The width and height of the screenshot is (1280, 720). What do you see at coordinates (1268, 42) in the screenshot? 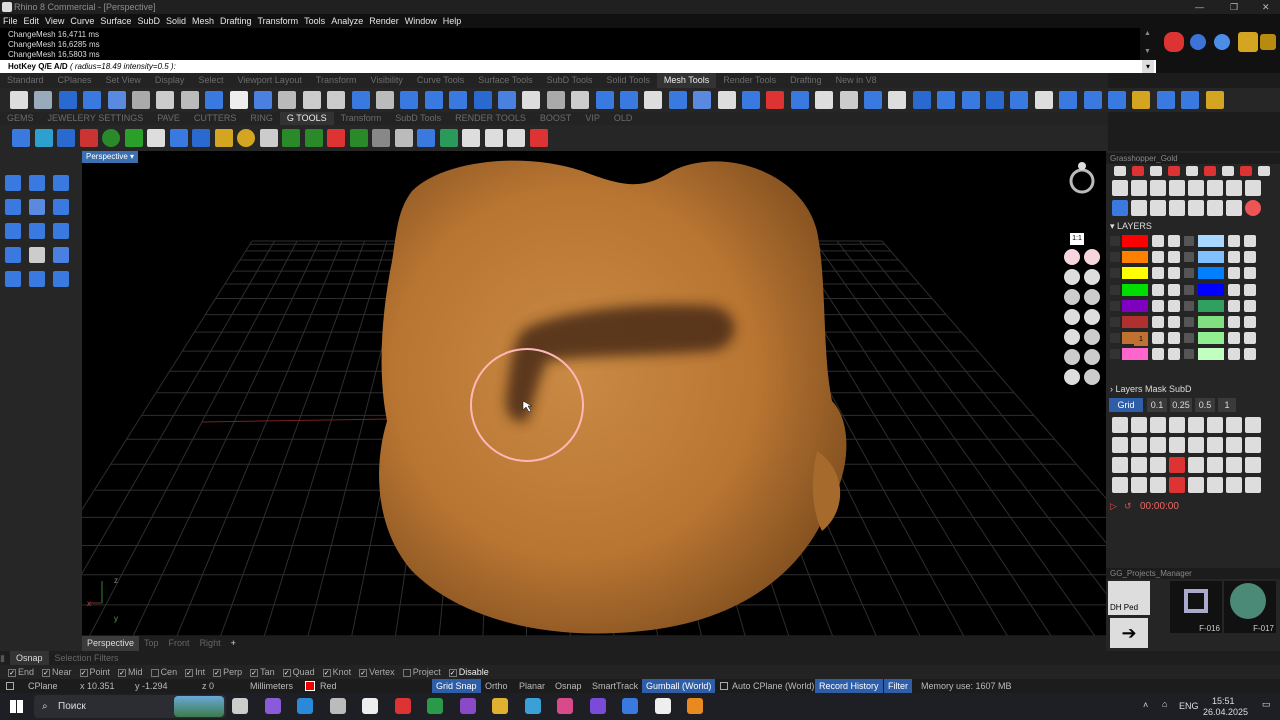
I see `gold-bars-icon` at bounding box center [1268, 42].